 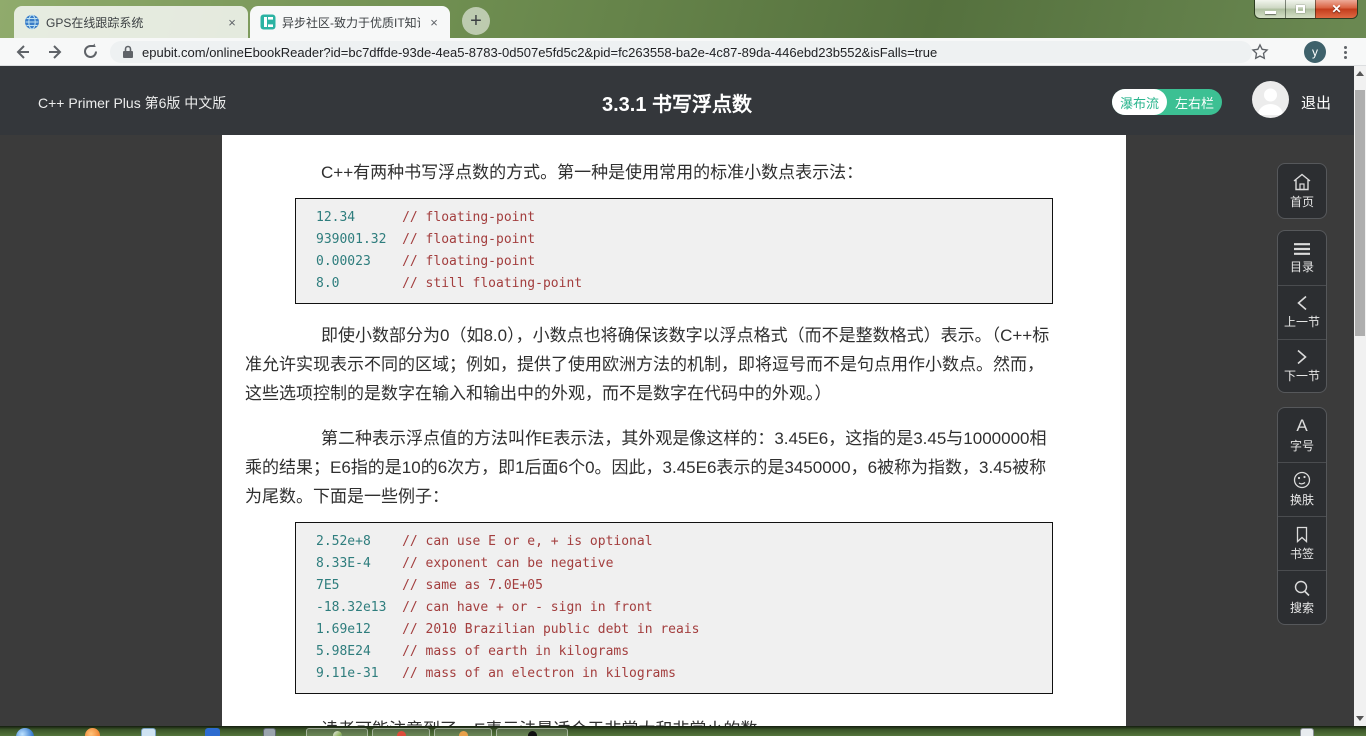 What do you see at coordinates (1302, 191) in the screenshot?
I see `rail-home-button: 首页` at bounding box center [1302, 191].